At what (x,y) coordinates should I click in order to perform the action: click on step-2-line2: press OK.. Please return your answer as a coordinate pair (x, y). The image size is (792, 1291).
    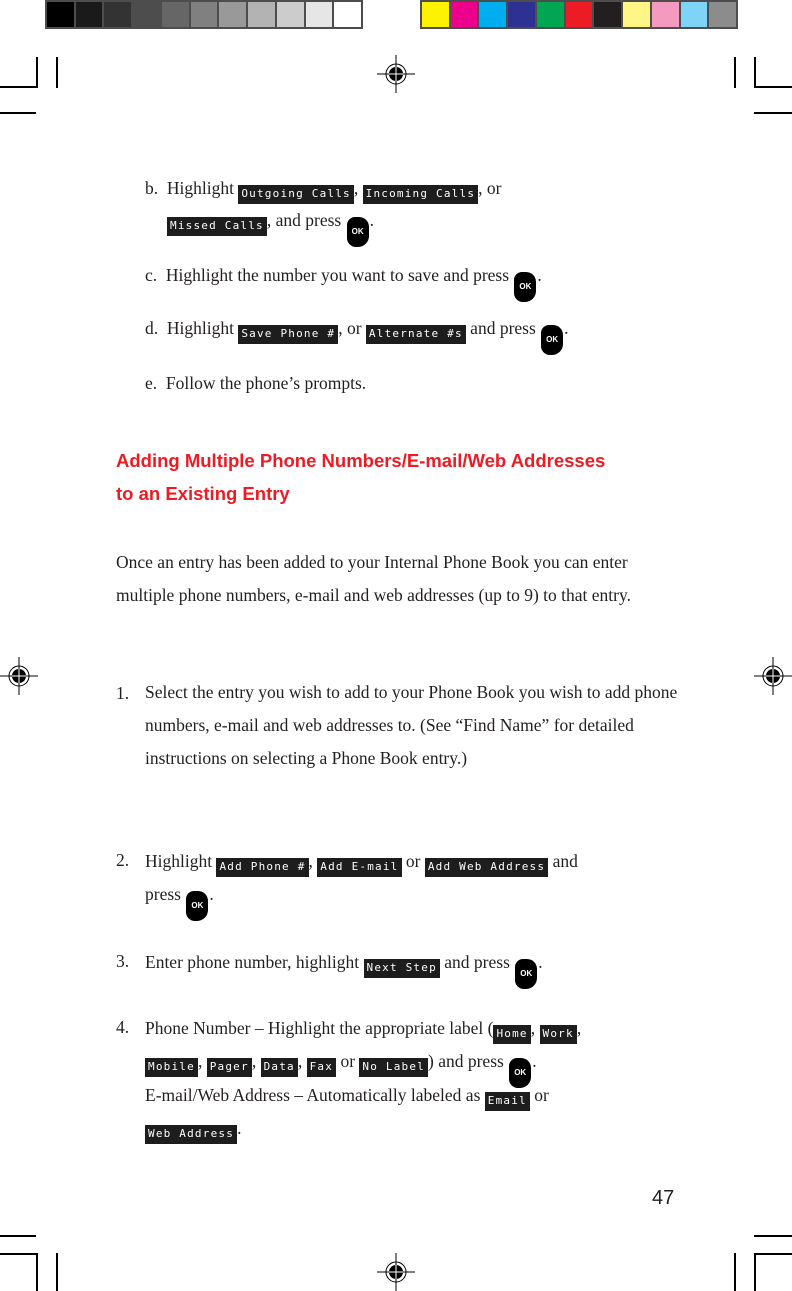
    Looking at the image, I should click on (179, 901).